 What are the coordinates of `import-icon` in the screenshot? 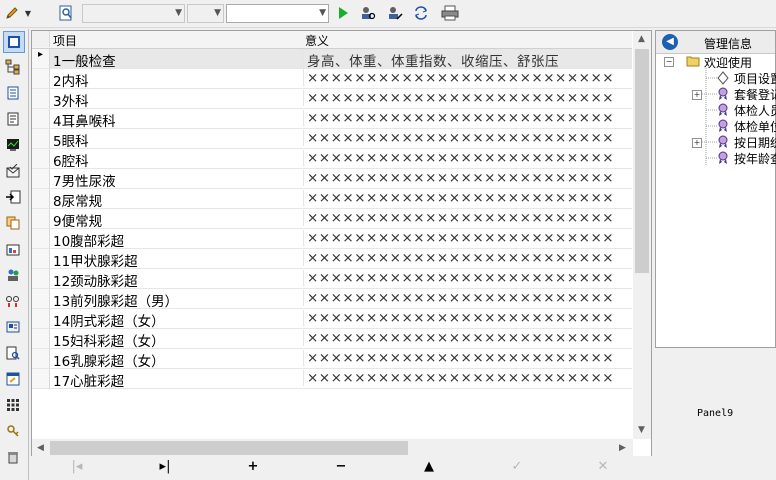 It's located at (13, 197).